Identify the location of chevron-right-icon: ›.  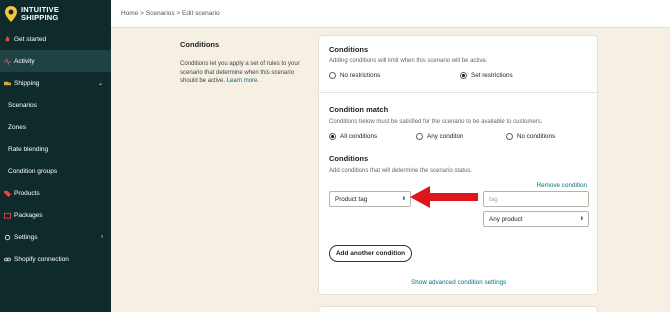
(102, 237).